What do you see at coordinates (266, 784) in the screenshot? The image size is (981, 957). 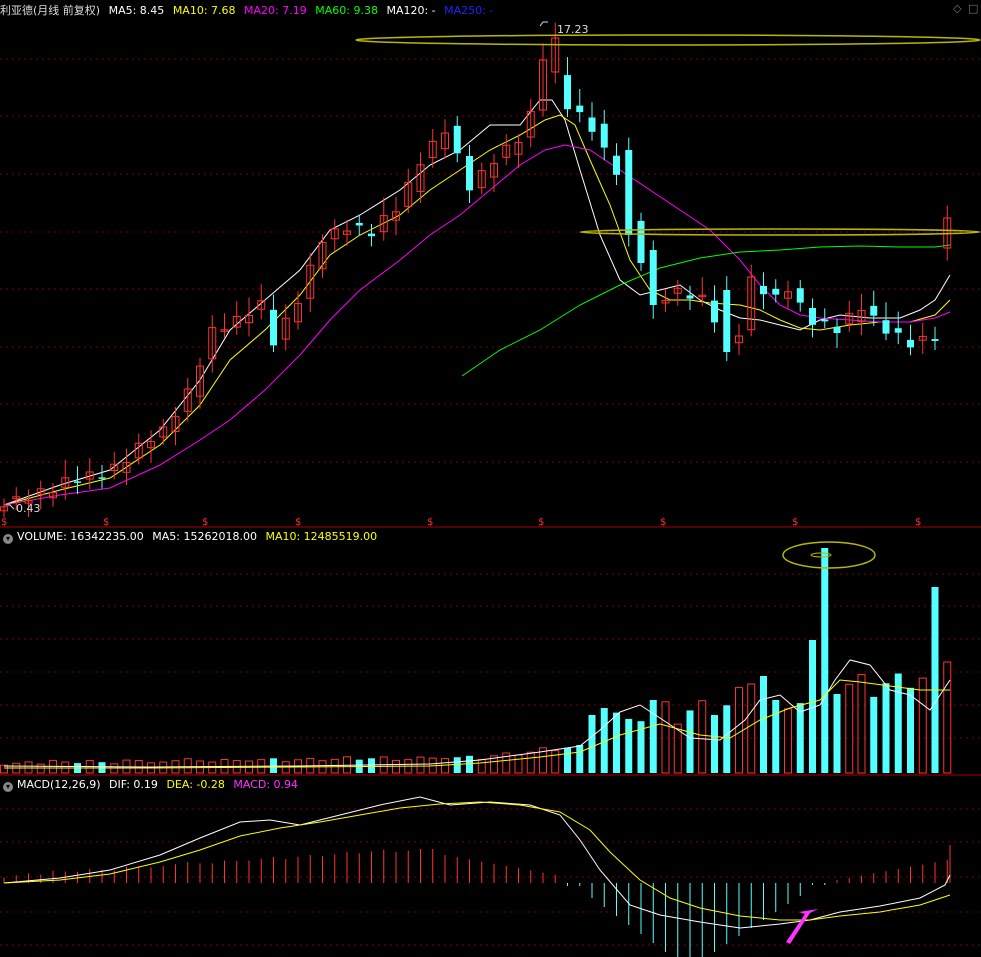 I see `macd-label: MACD: 0.94` at bounding box center [266, 784].